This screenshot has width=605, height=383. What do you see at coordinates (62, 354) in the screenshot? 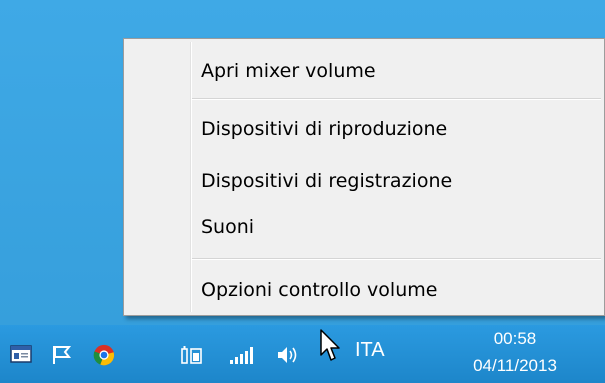
I see `action-center-flag-icon` at bounding box center [62, 354].